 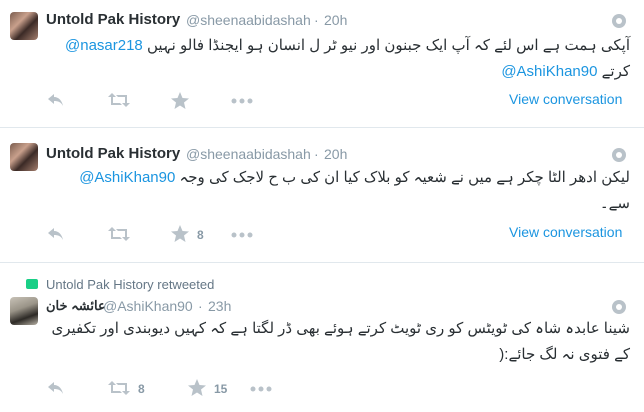 What do you see at coordinates (148, 306) in the screenshot?
I see `author-handle: @AshiKhan90` at bounding box center [148, 306].